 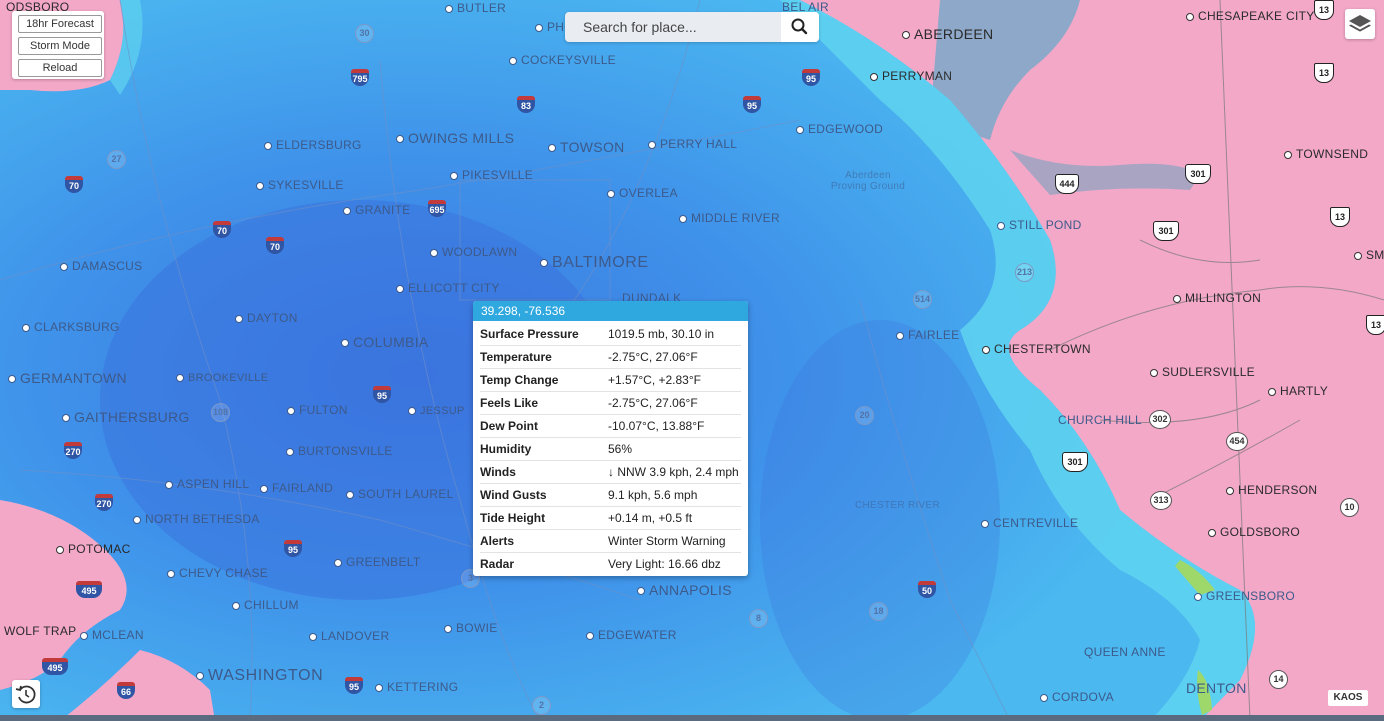 What do you see at coordinates (1202, 372) in the screenshot?
I see `place-label: SUDLERSVILLE` at bounding box center [1202, 372].